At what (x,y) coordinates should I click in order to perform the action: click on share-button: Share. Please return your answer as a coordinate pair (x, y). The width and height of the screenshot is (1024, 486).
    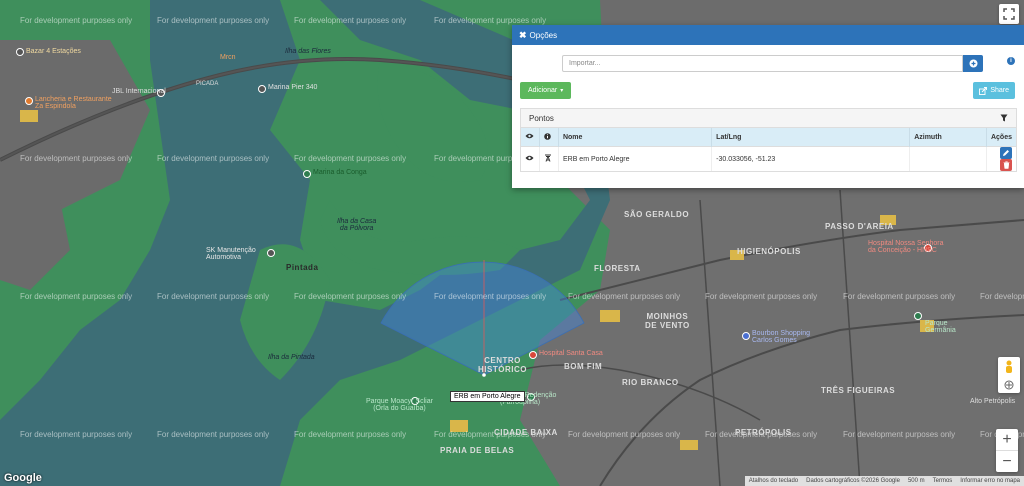
    Looking at the image, I should click on (994, 90).